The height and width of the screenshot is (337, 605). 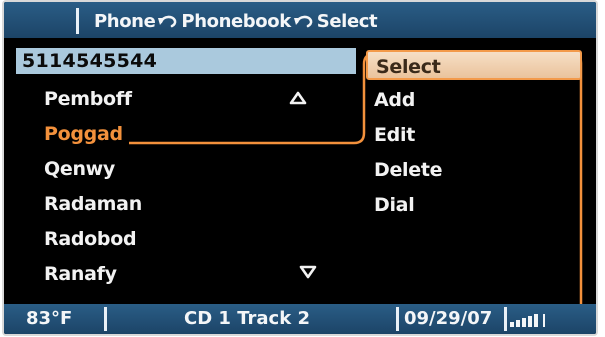 What do you see at coordinates (79, 169) in the screenshot?
I see `list-item: Qenwy` at bounding box center [79, 169].